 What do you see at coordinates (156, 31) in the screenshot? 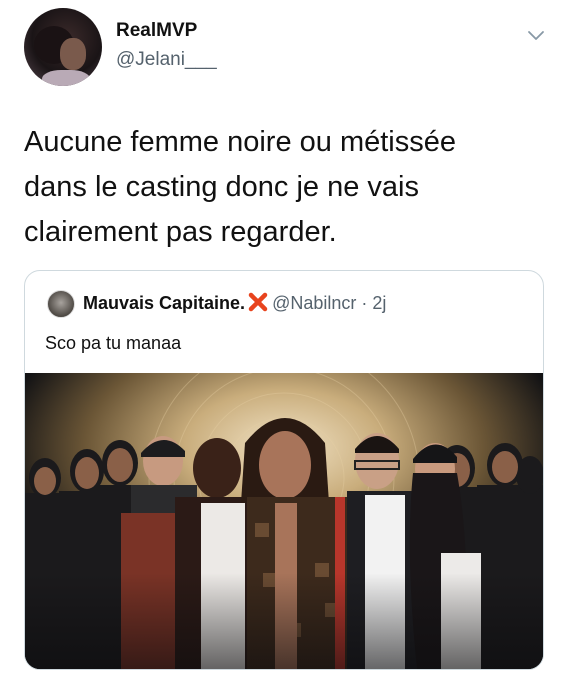
I see `author-display-name: RealMVP` at bounding box center [156, 31].